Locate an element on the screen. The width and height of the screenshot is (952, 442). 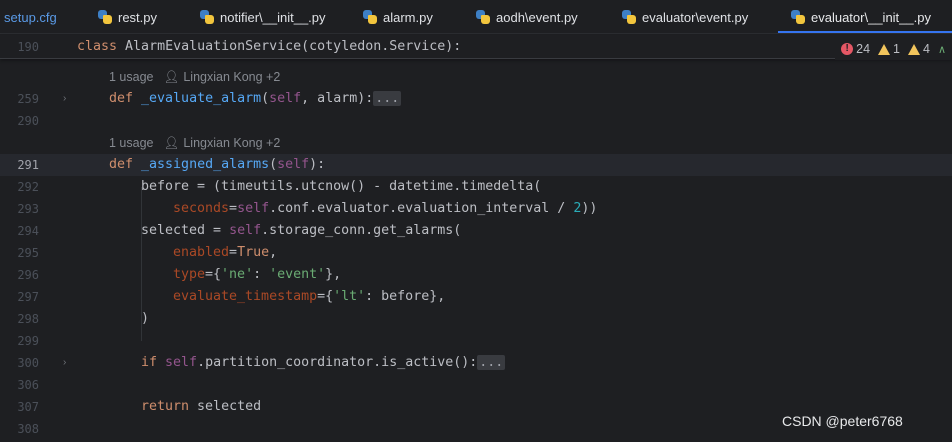
code-text: return selected is located at coordinates (201, 406).